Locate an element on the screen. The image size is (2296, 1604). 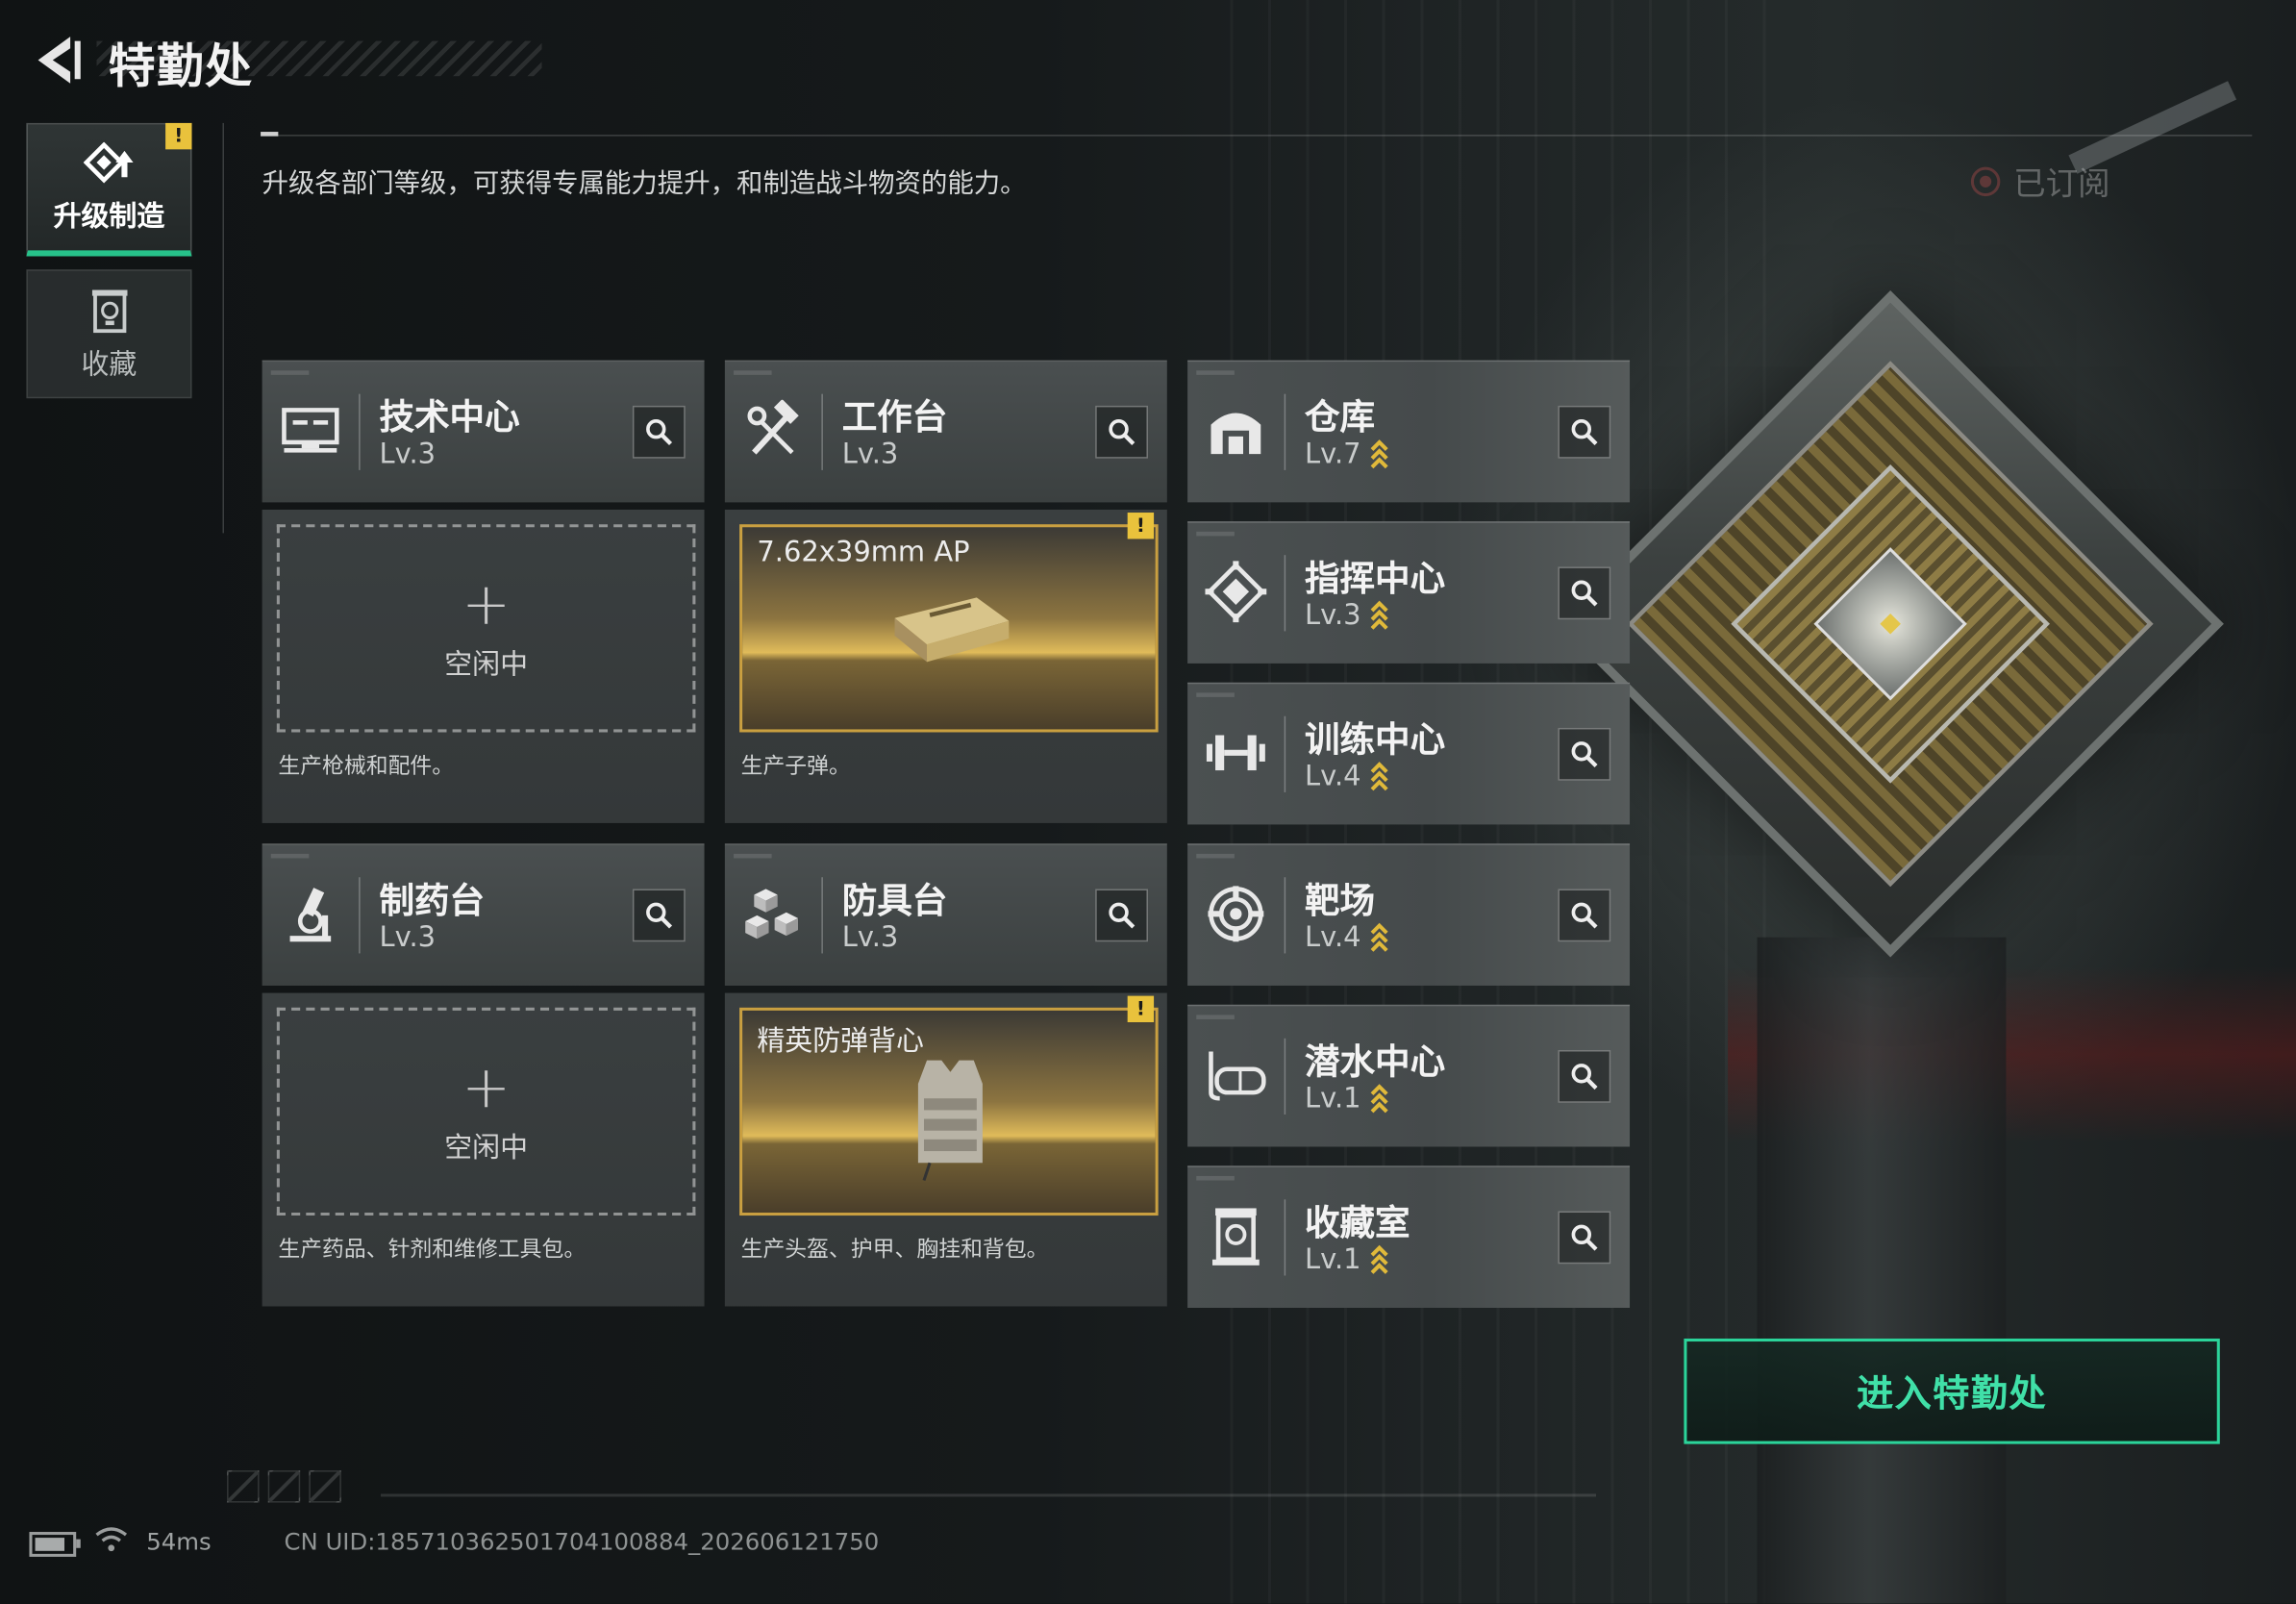
enter-special-ops-button: 进入特勤处 is located at coordinates (1952, 1391).